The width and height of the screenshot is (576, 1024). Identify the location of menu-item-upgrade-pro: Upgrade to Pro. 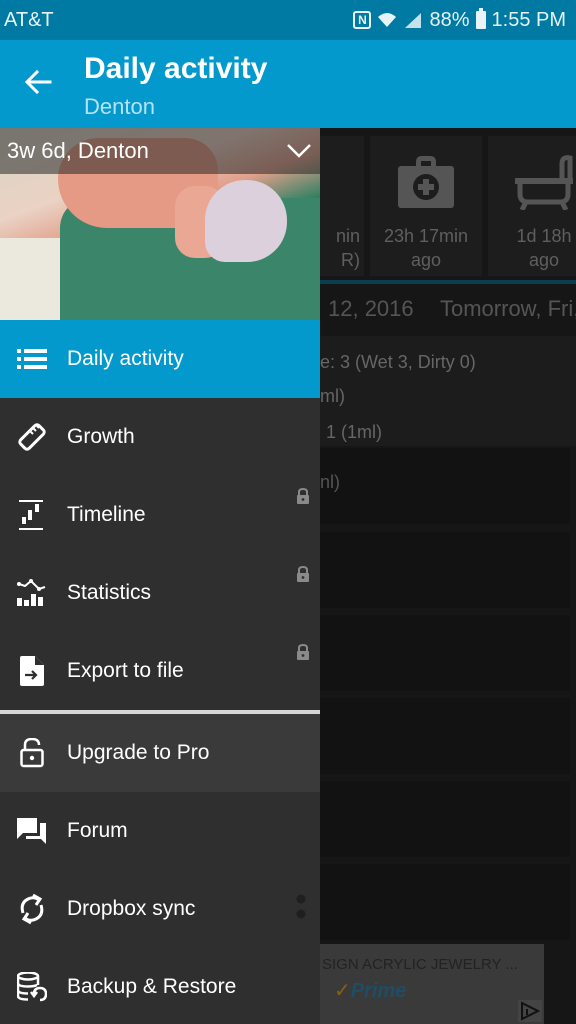
(160, 753).